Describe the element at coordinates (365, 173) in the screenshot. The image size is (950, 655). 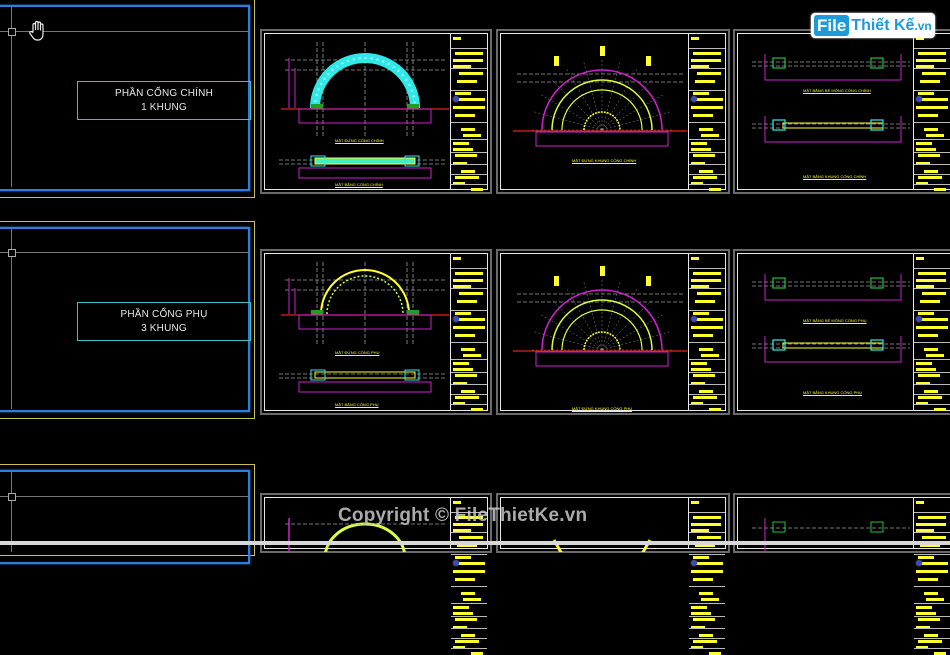
I see `plan-foundation` at that location.